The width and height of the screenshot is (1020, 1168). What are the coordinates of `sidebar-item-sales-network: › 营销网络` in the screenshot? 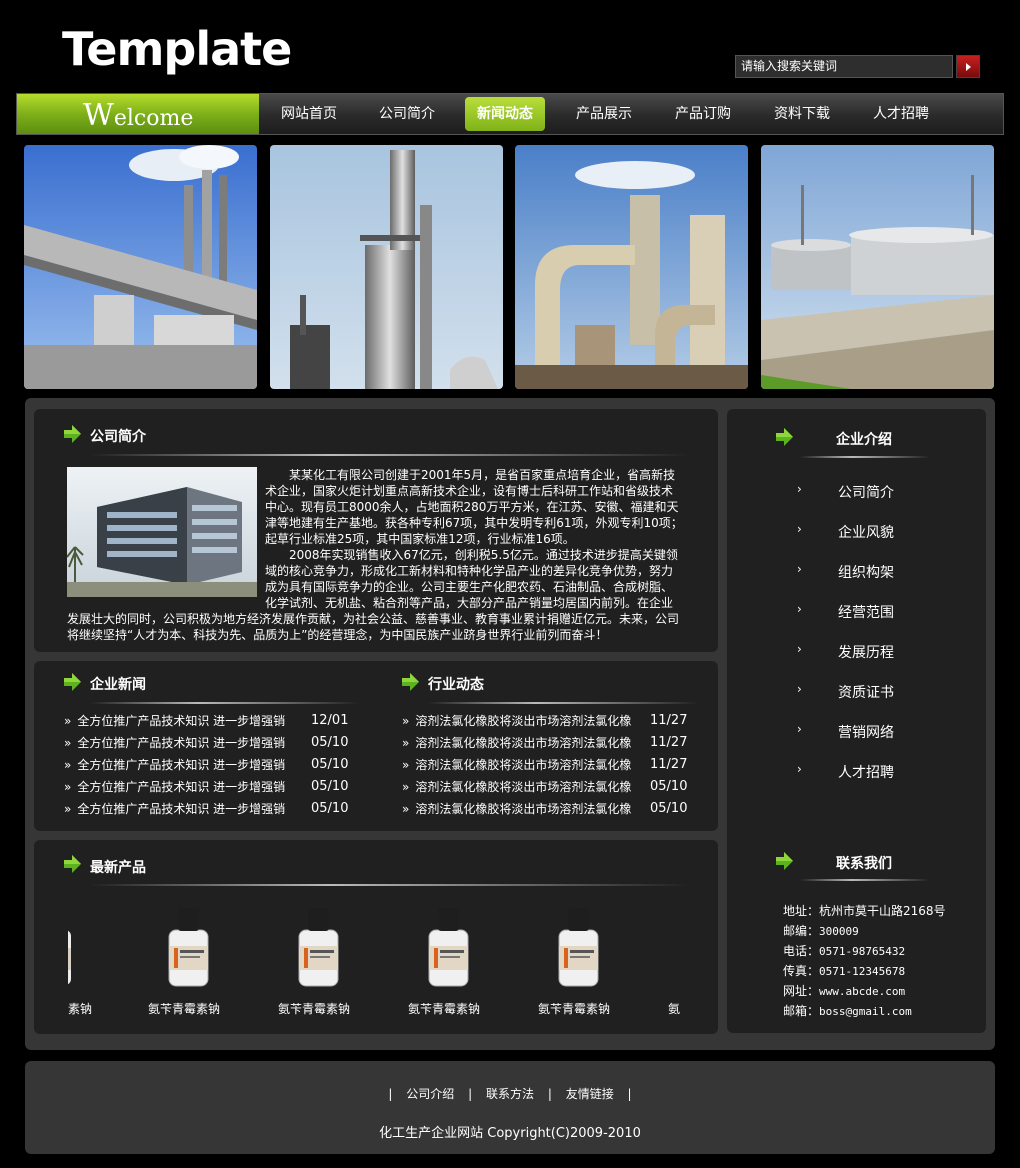 It's located at (877, 732).